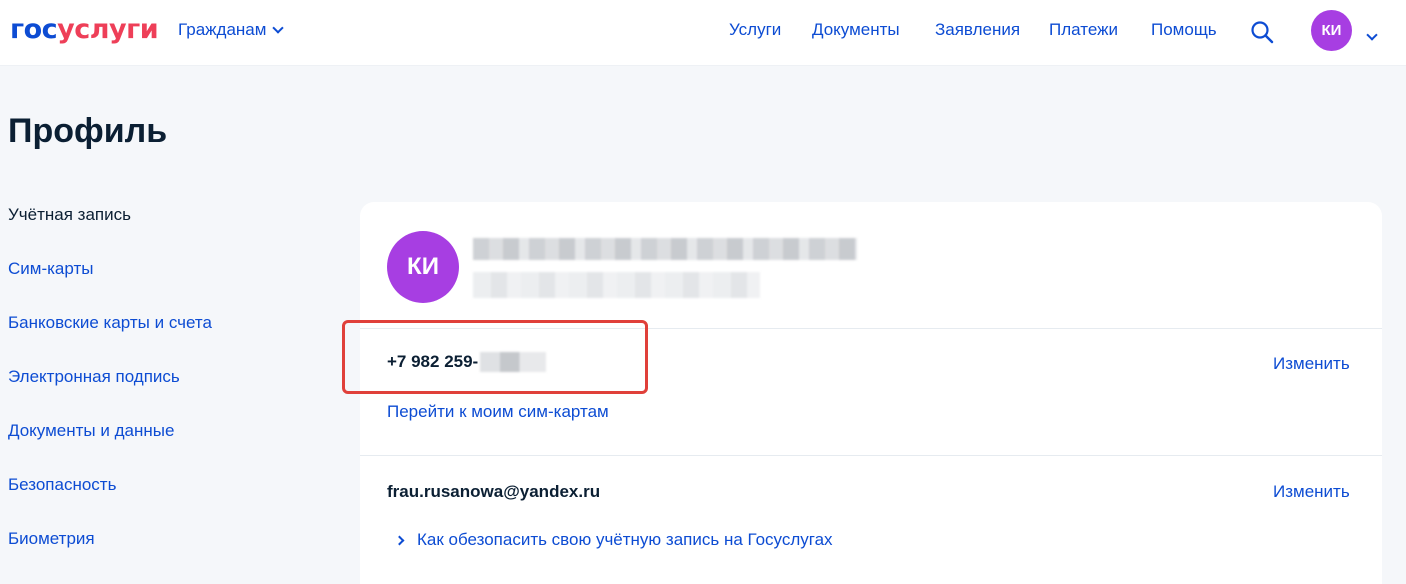  Describe the element at coordinates (1311, 364) in the screenshot. I see `edit-phone-button: Изменить` at that location.